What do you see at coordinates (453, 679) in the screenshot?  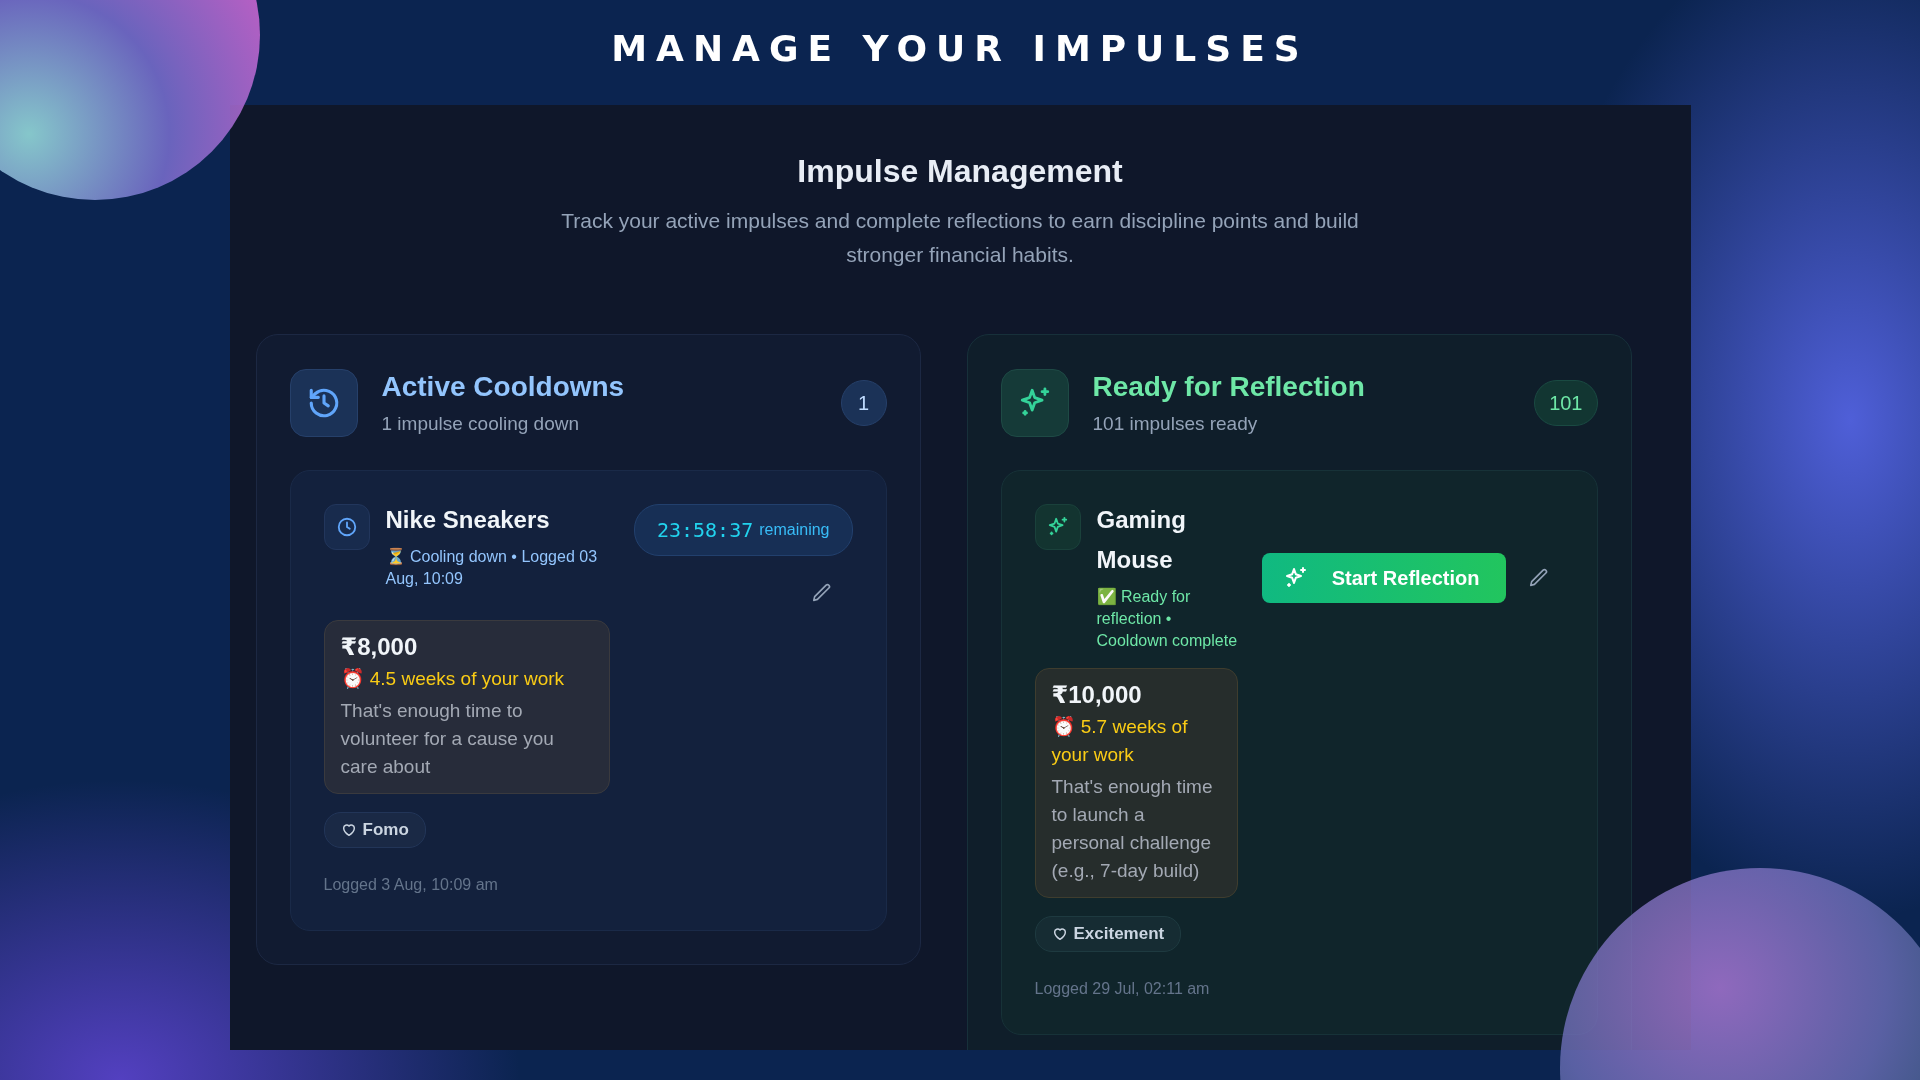 I see `work-time-text: ⏰ 4.5 weeks of your work` at bounding box center [453, 679].